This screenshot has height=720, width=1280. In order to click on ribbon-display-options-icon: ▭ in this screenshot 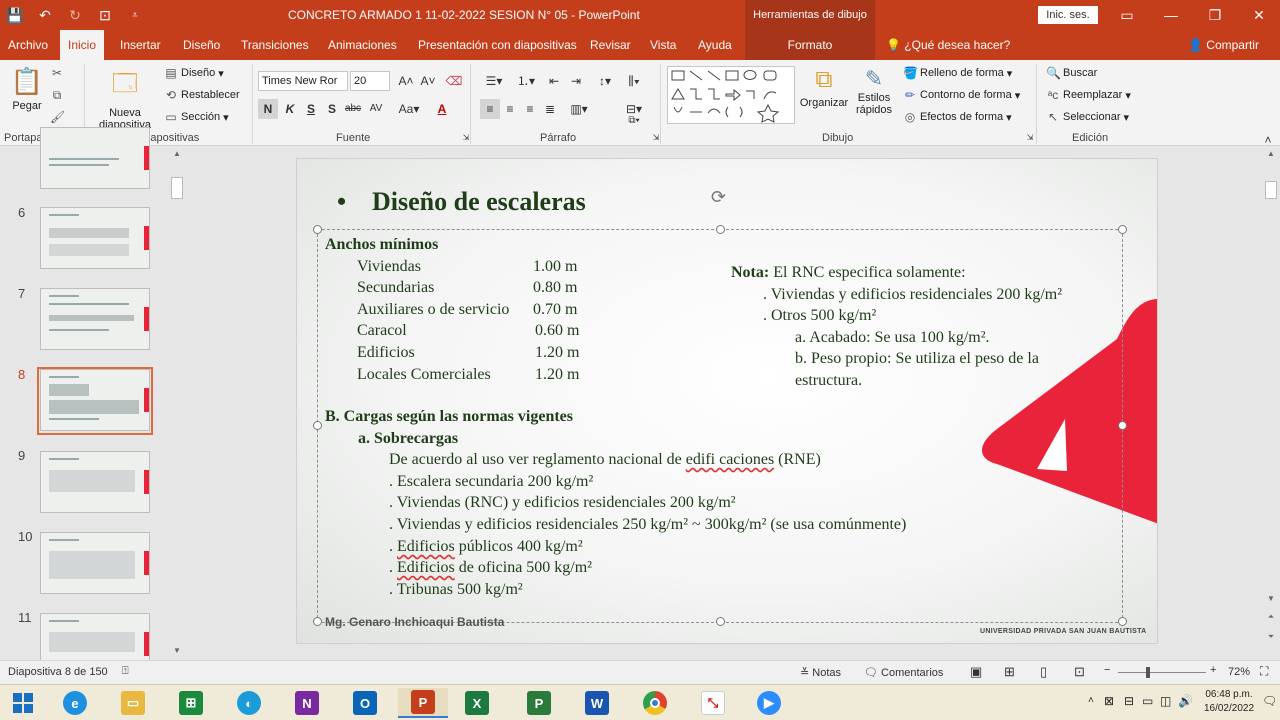, I will do `click(1127, 15)`.